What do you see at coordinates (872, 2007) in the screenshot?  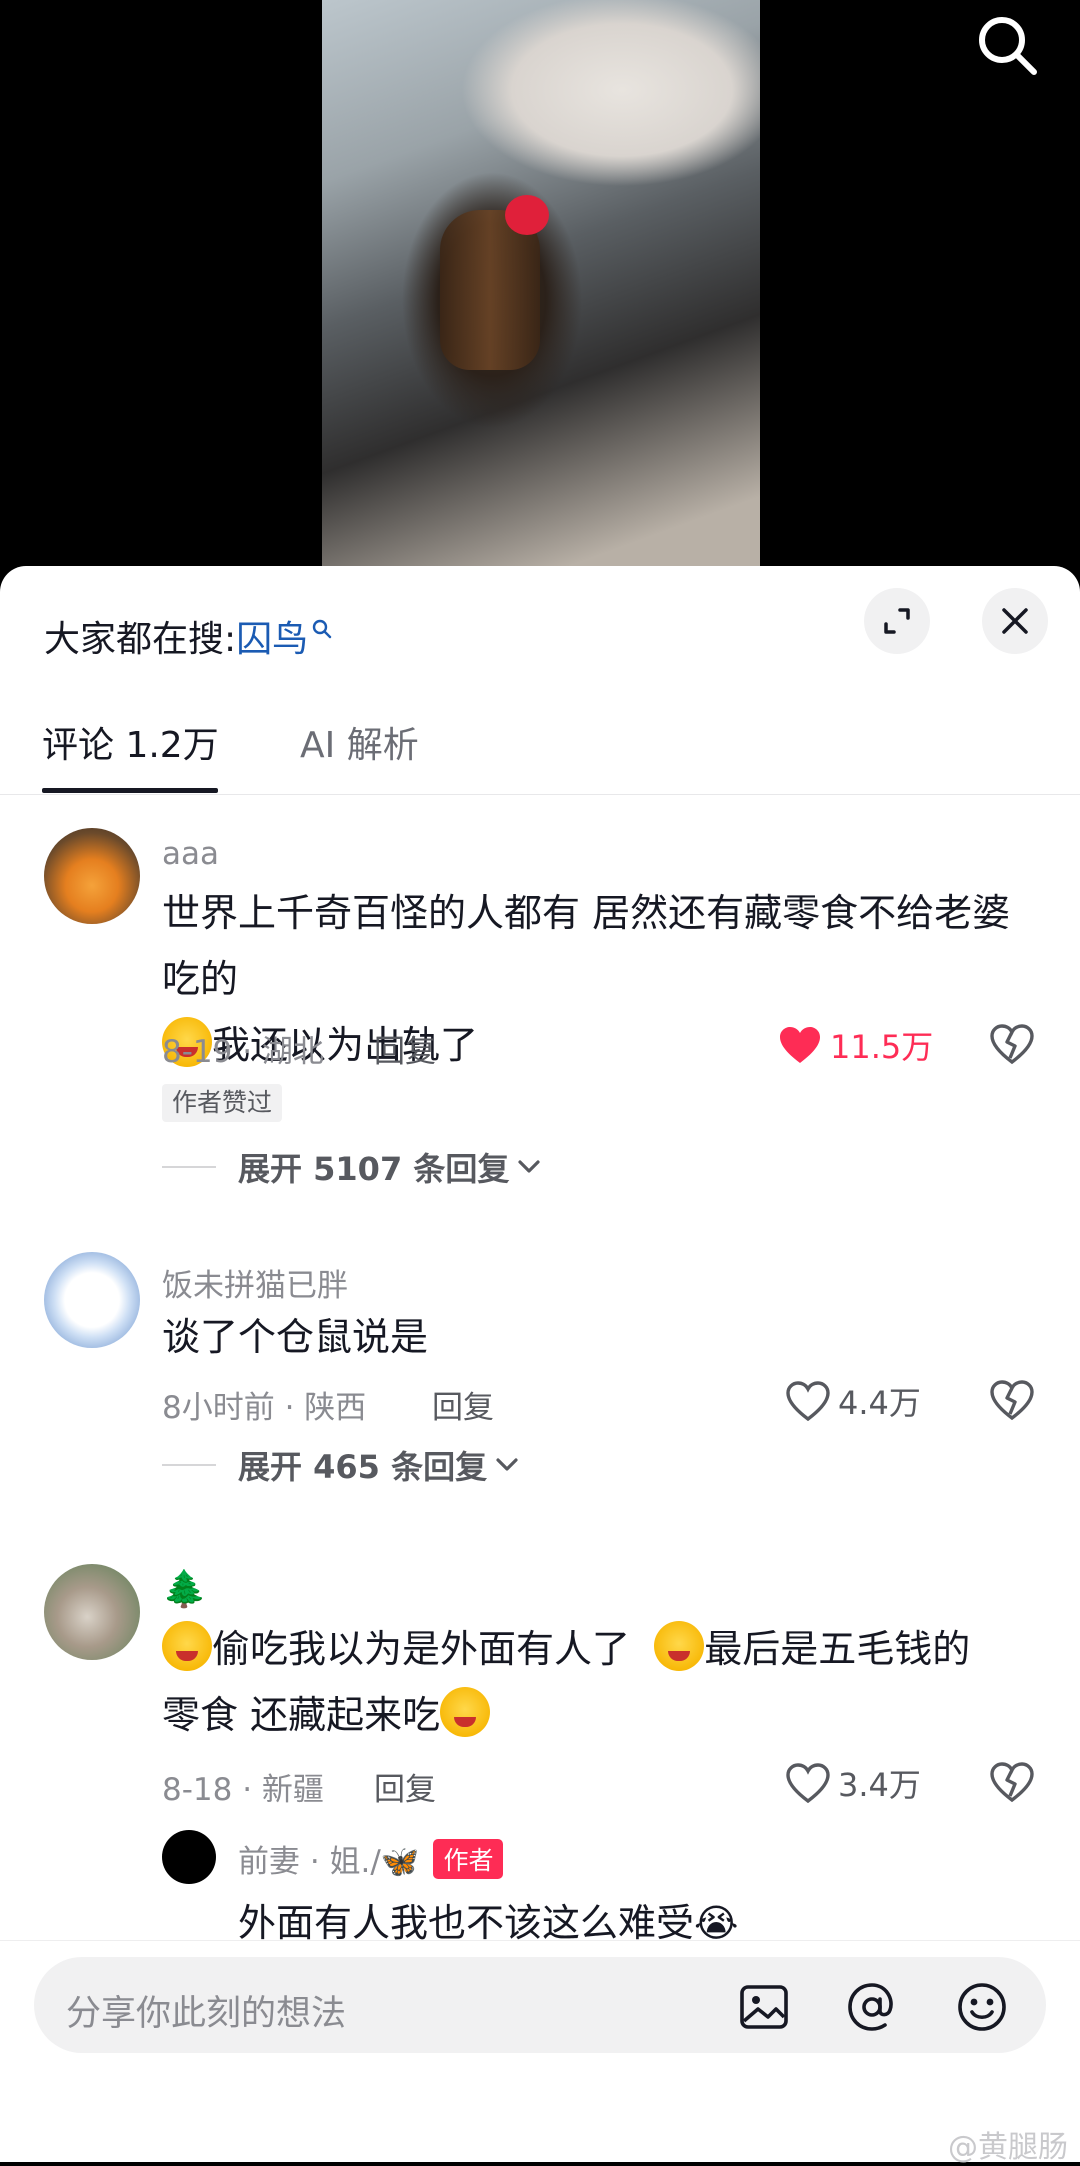 I see `mention-icon` at bounding box center [872, 2007].